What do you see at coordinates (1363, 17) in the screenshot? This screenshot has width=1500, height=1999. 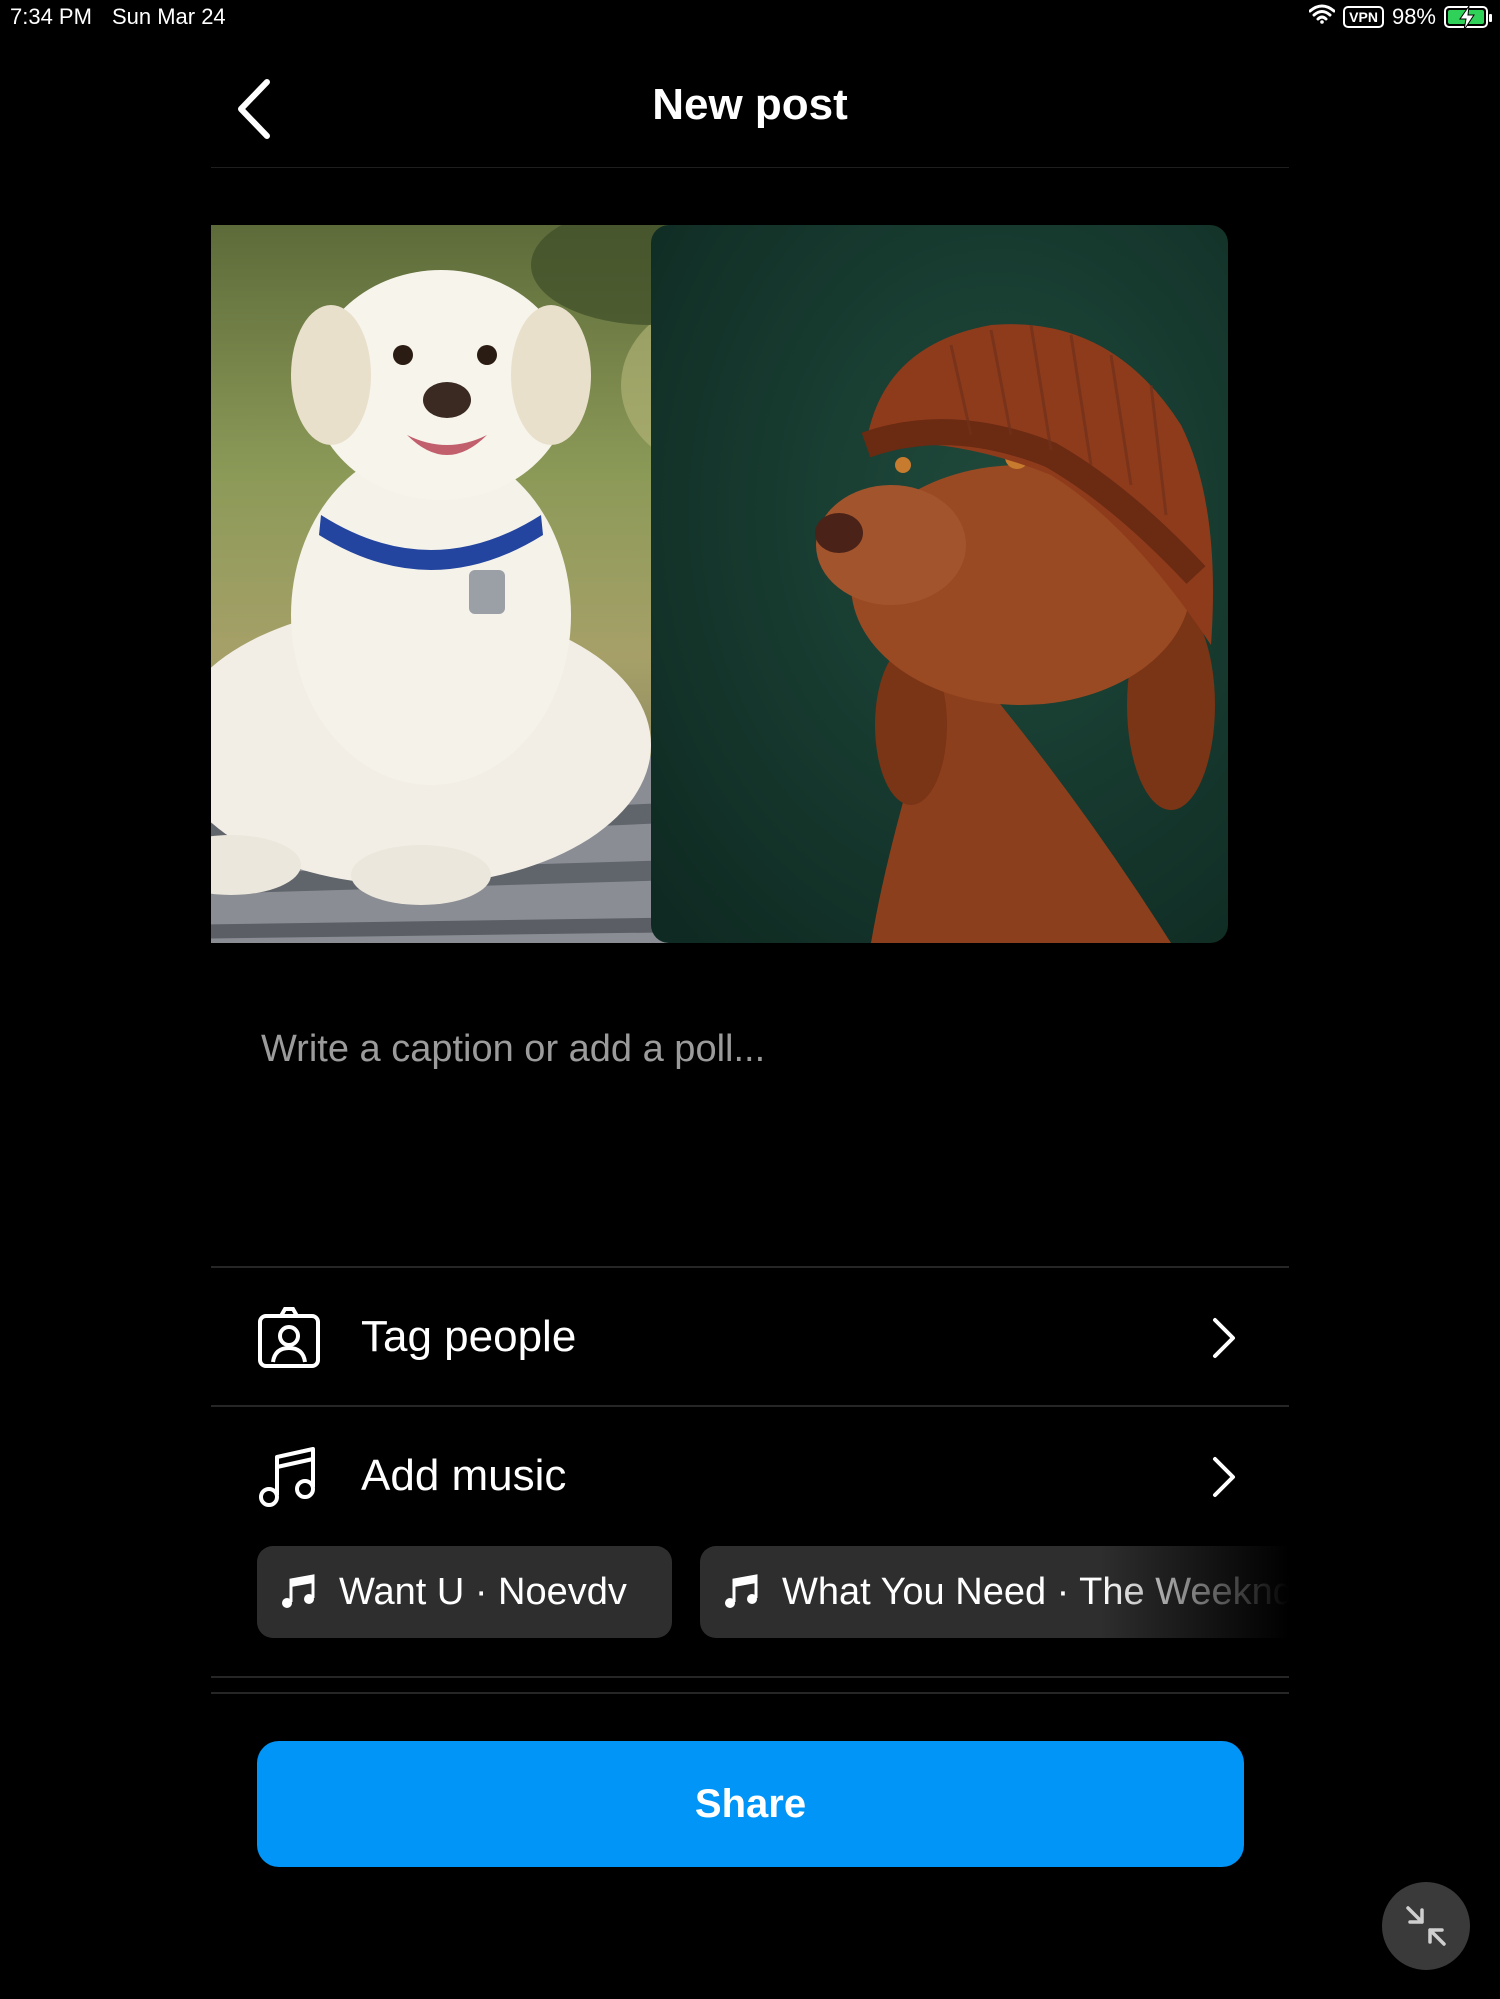 I see `vpn-badge: VPN` at bounding box center [1363, 17].